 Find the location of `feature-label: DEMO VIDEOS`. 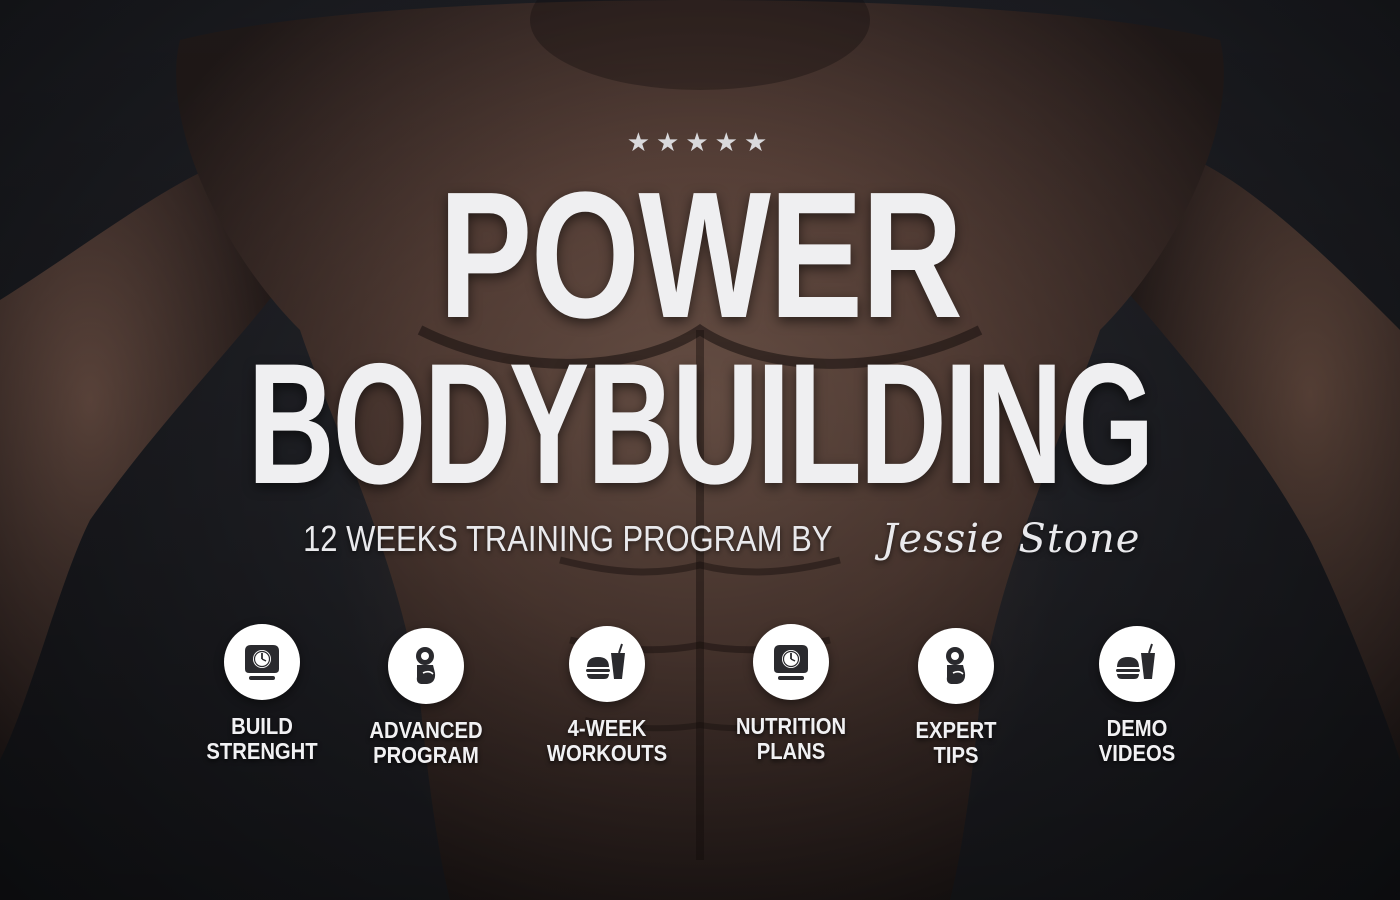

feature-label: DEMO VIDEOS is located at coordinates (1137, 740).